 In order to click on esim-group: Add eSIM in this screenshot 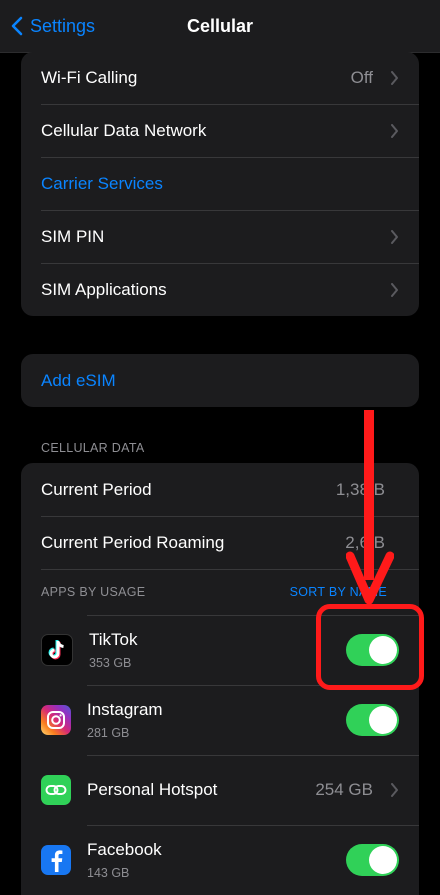, I will do `click(220, 380)`.